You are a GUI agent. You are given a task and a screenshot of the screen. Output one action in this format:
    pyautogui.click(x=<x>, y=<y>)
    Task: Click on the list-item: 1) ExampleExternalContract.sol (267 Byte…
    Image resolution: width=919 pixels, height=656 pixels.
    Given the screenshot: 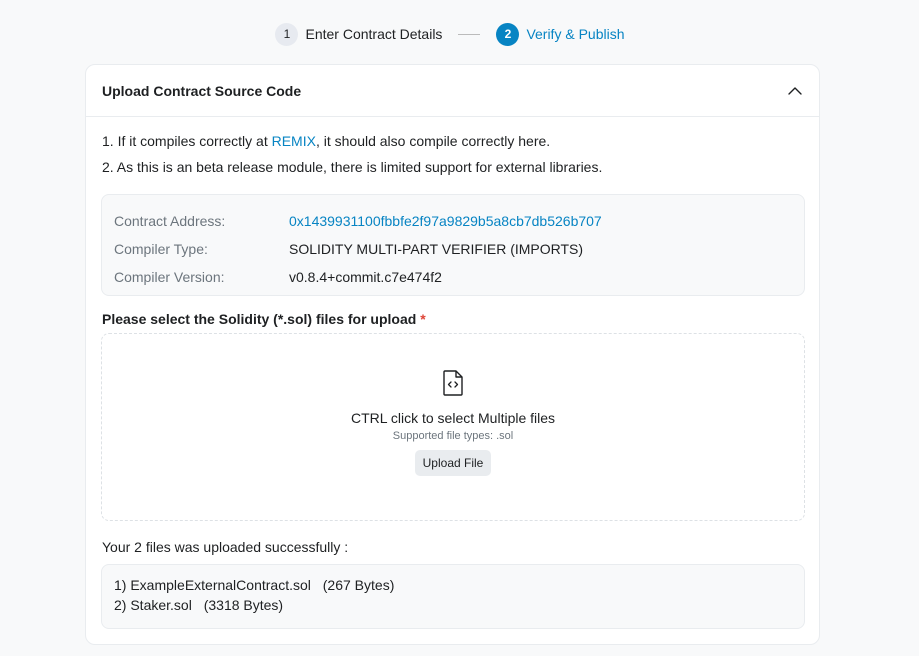 What is the action you would take?
    pyautogui.click(x=254, y=585)
    